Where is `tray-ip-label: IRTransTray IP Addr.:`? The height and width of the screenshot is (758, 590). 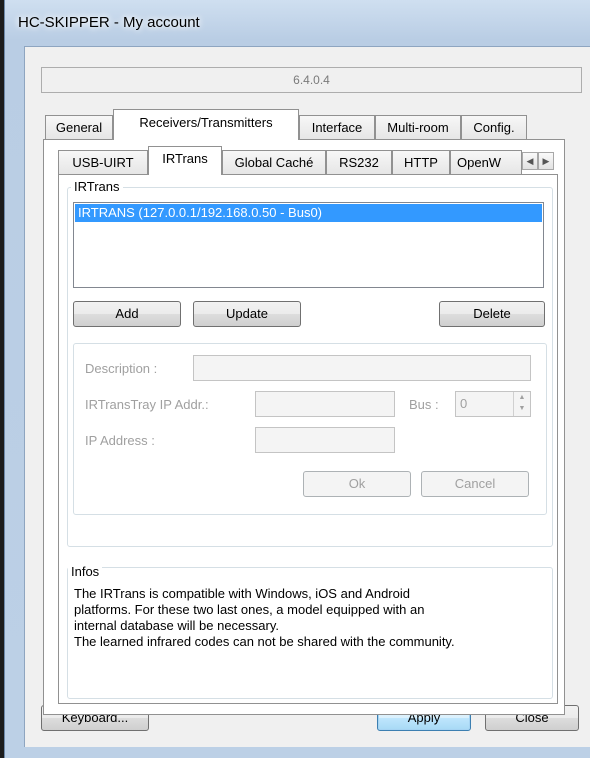
tray-ip-label: IRTransTray IP Addr.: is located at coordinates (147, 404).